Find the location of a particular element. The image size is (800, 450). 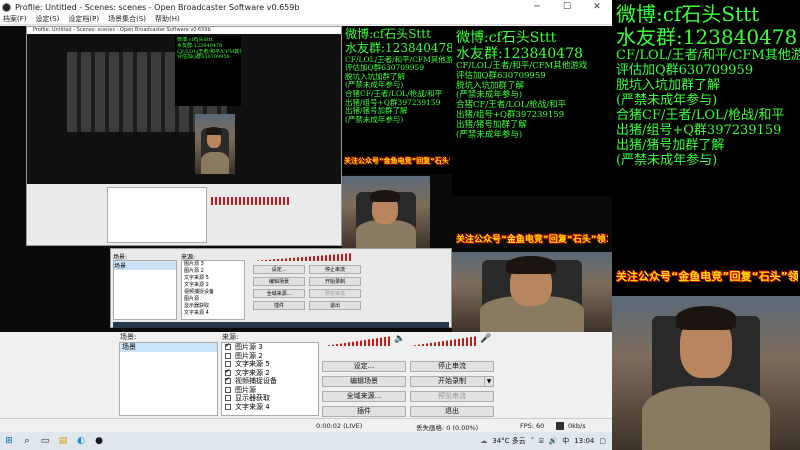

source-item: 视频捕捉设备 is located at coordinates (270, 380).